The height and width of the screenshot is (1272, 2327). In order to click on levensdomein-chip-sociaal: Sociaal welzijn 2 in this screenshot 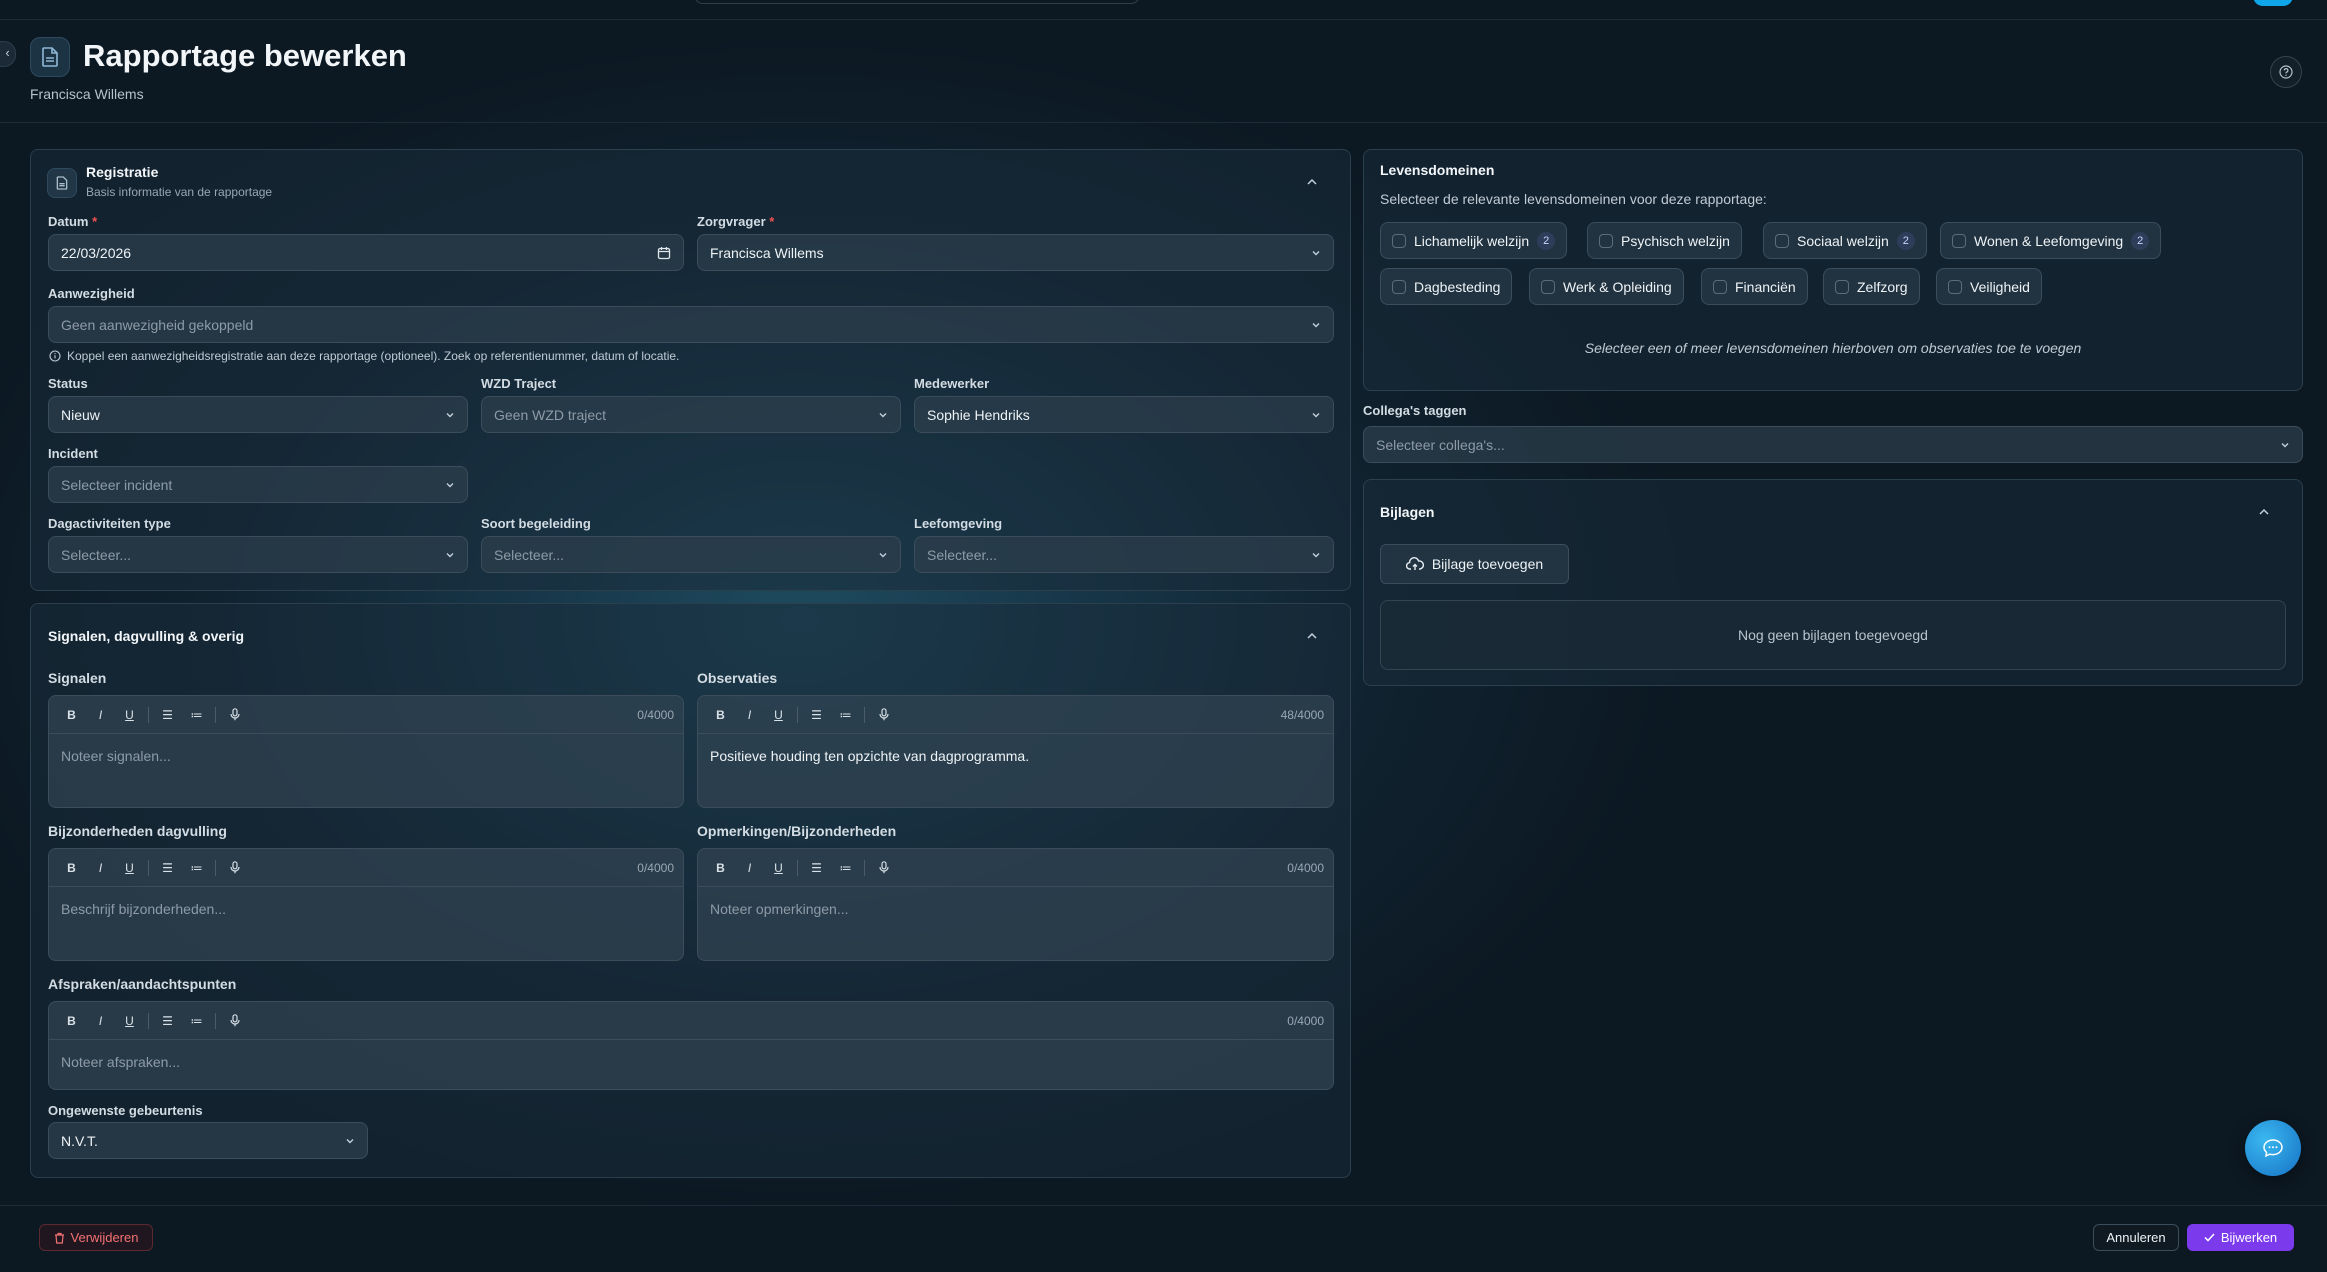, I will do `click(1845, 240)`.